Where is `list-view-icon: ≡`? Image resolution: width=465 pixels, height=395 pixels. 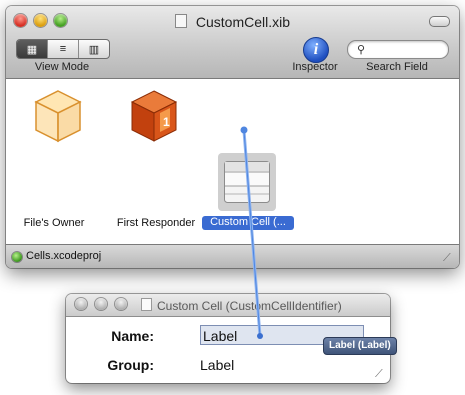
list-view-icon: ≡ is located at coordinates (63, 49).